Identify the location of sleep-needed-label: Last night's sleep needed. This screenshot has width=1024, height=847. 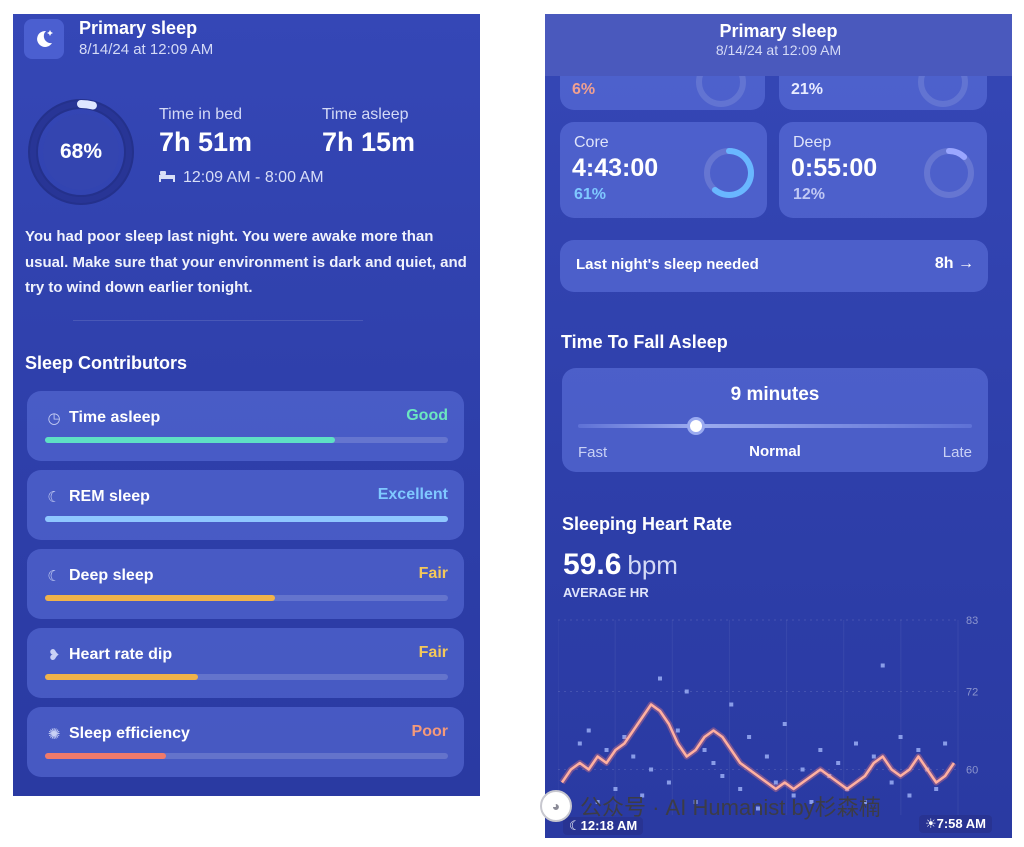
(667, 264).